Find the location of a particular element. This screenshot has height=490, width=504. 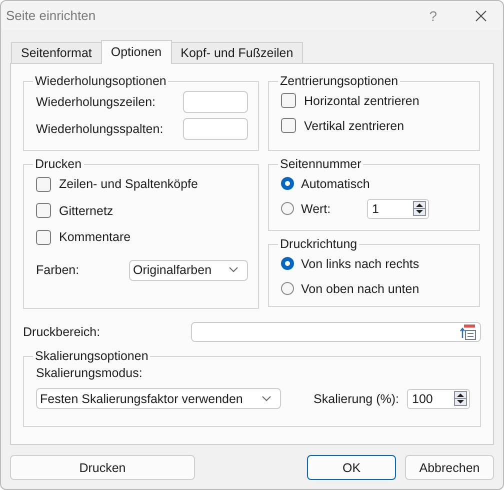

button: OK is located at coordinates (351, 467).